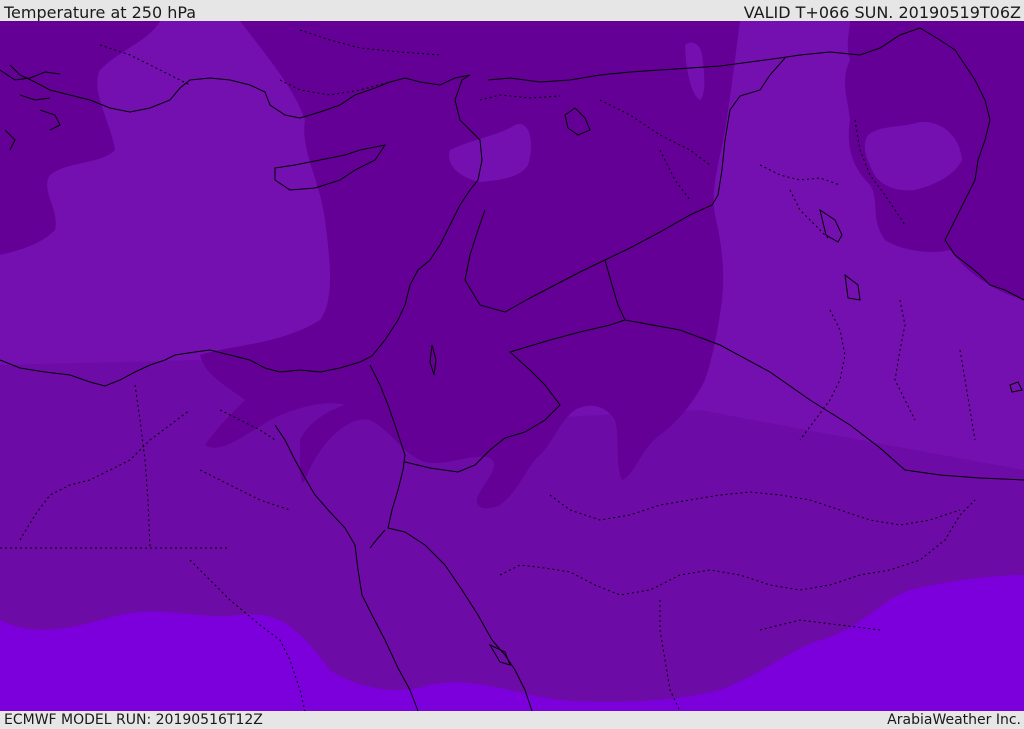 The height and width of the screenshot is (729, 1024). Describe the element at coordinates (100, 12) in the screenshot. I see `map-title: Temperature at 250 hPa` at that location.